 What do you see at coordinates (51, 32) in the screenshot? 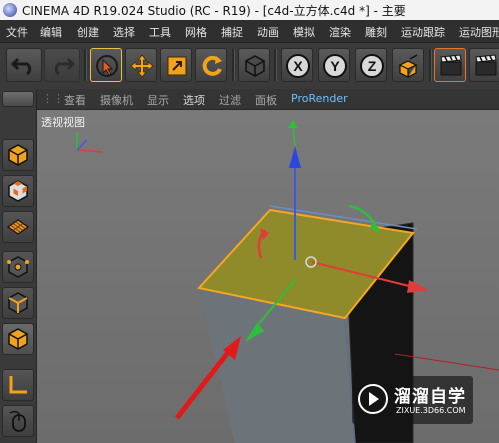
I see `menu-edit: 编辑` at bounding box center [51, 32].